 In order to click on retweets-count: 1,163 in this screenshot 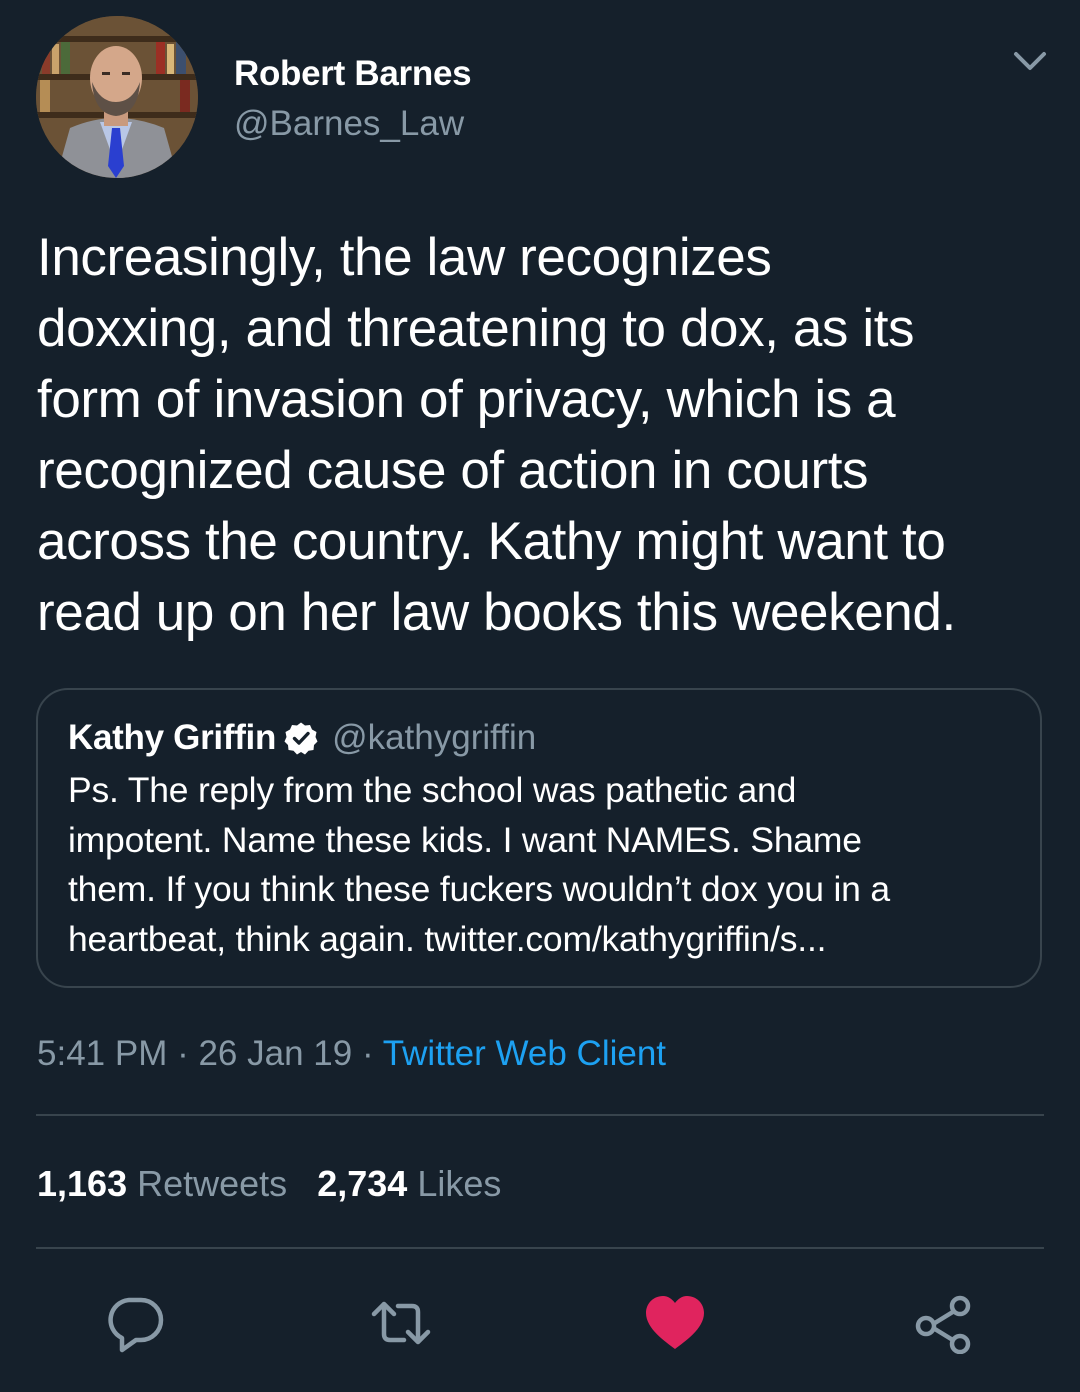, I will do `click(82, 1183)`.